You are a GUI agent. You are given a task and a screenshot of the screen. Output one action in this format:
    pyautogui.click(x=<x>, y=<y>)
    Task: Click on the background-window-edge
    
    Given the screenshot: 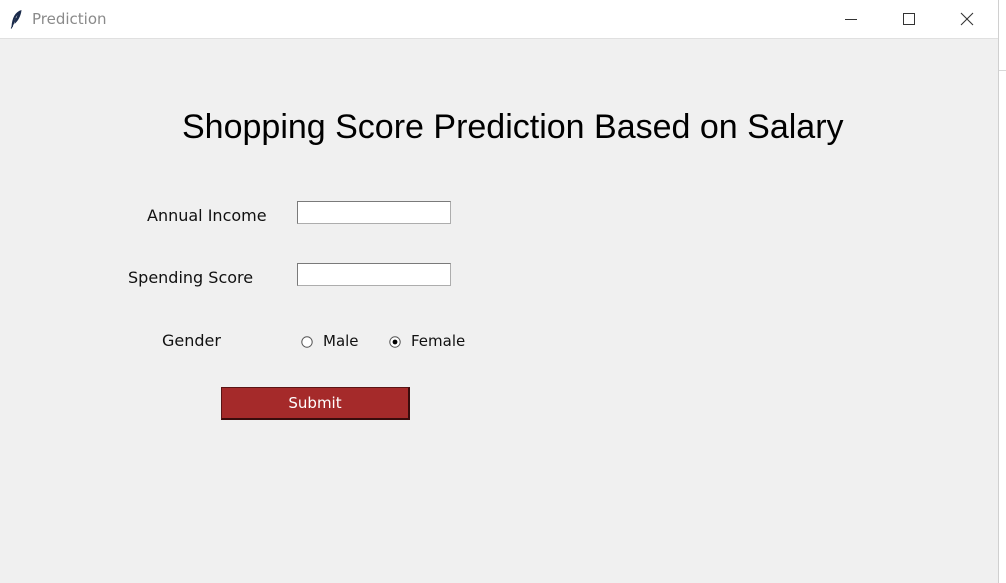 What is the action you would take?
    pyautogui.click(x=1002, y=291)
    